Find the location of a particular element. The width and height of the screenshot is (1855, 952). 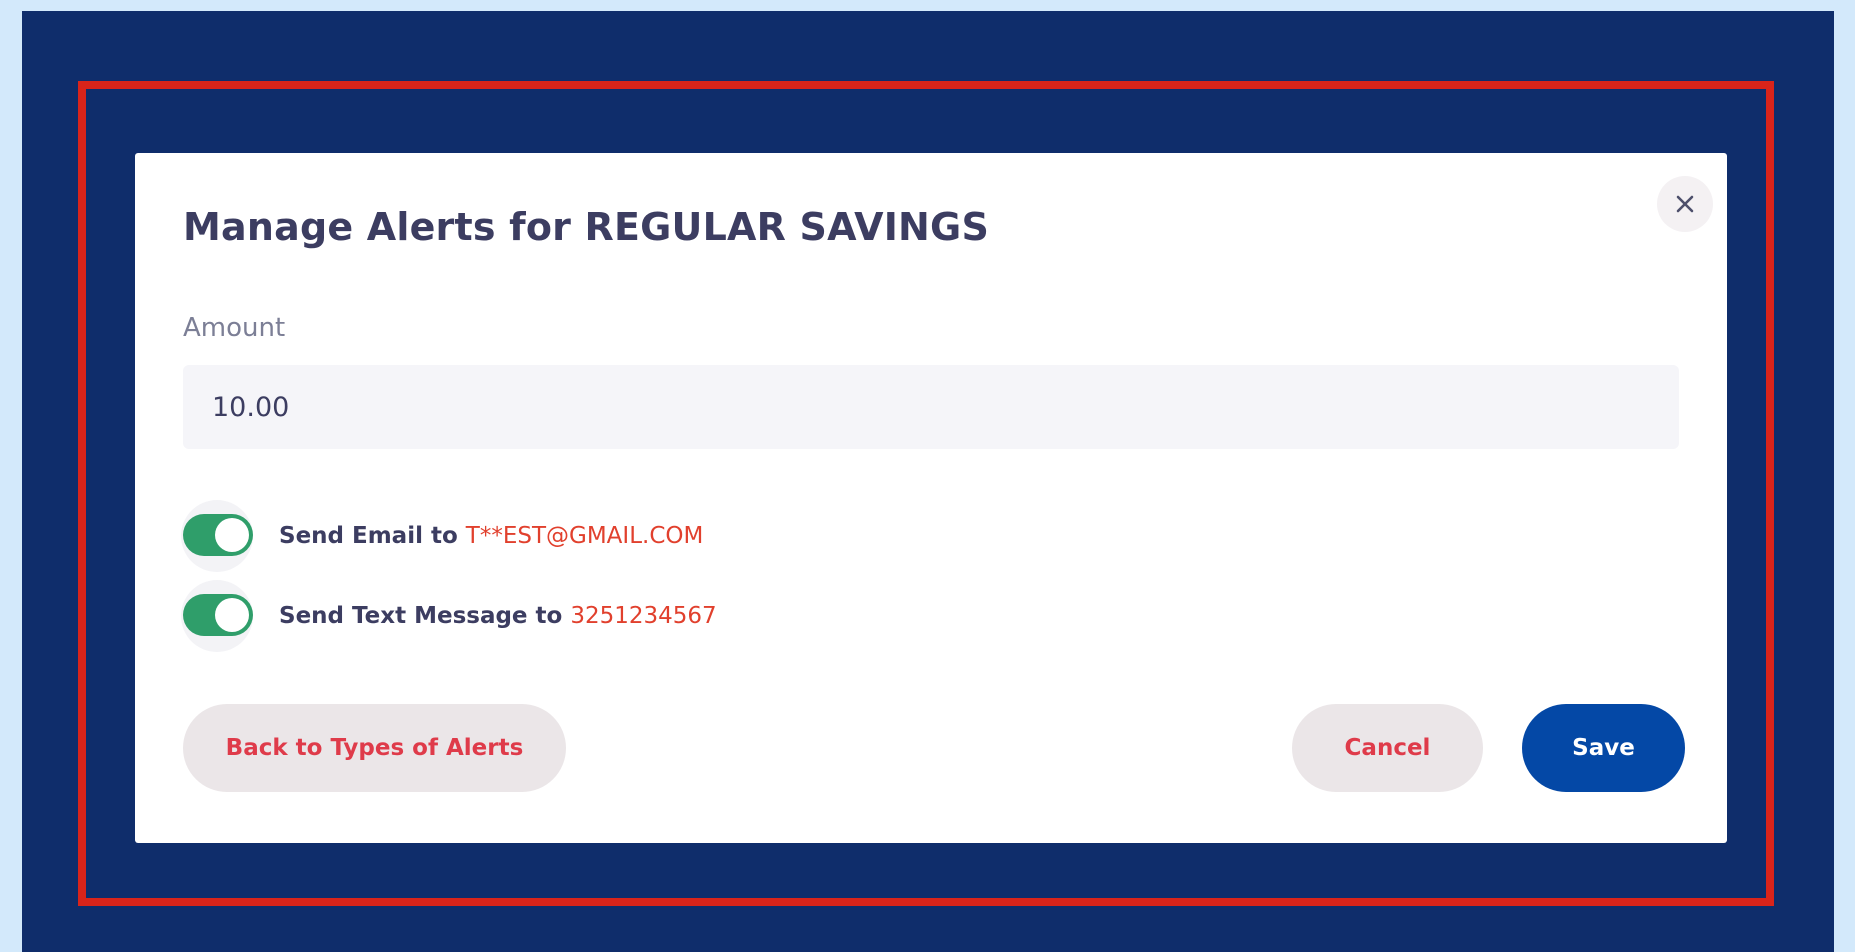

email-alert-toggle is located at coordinates (218, 535).